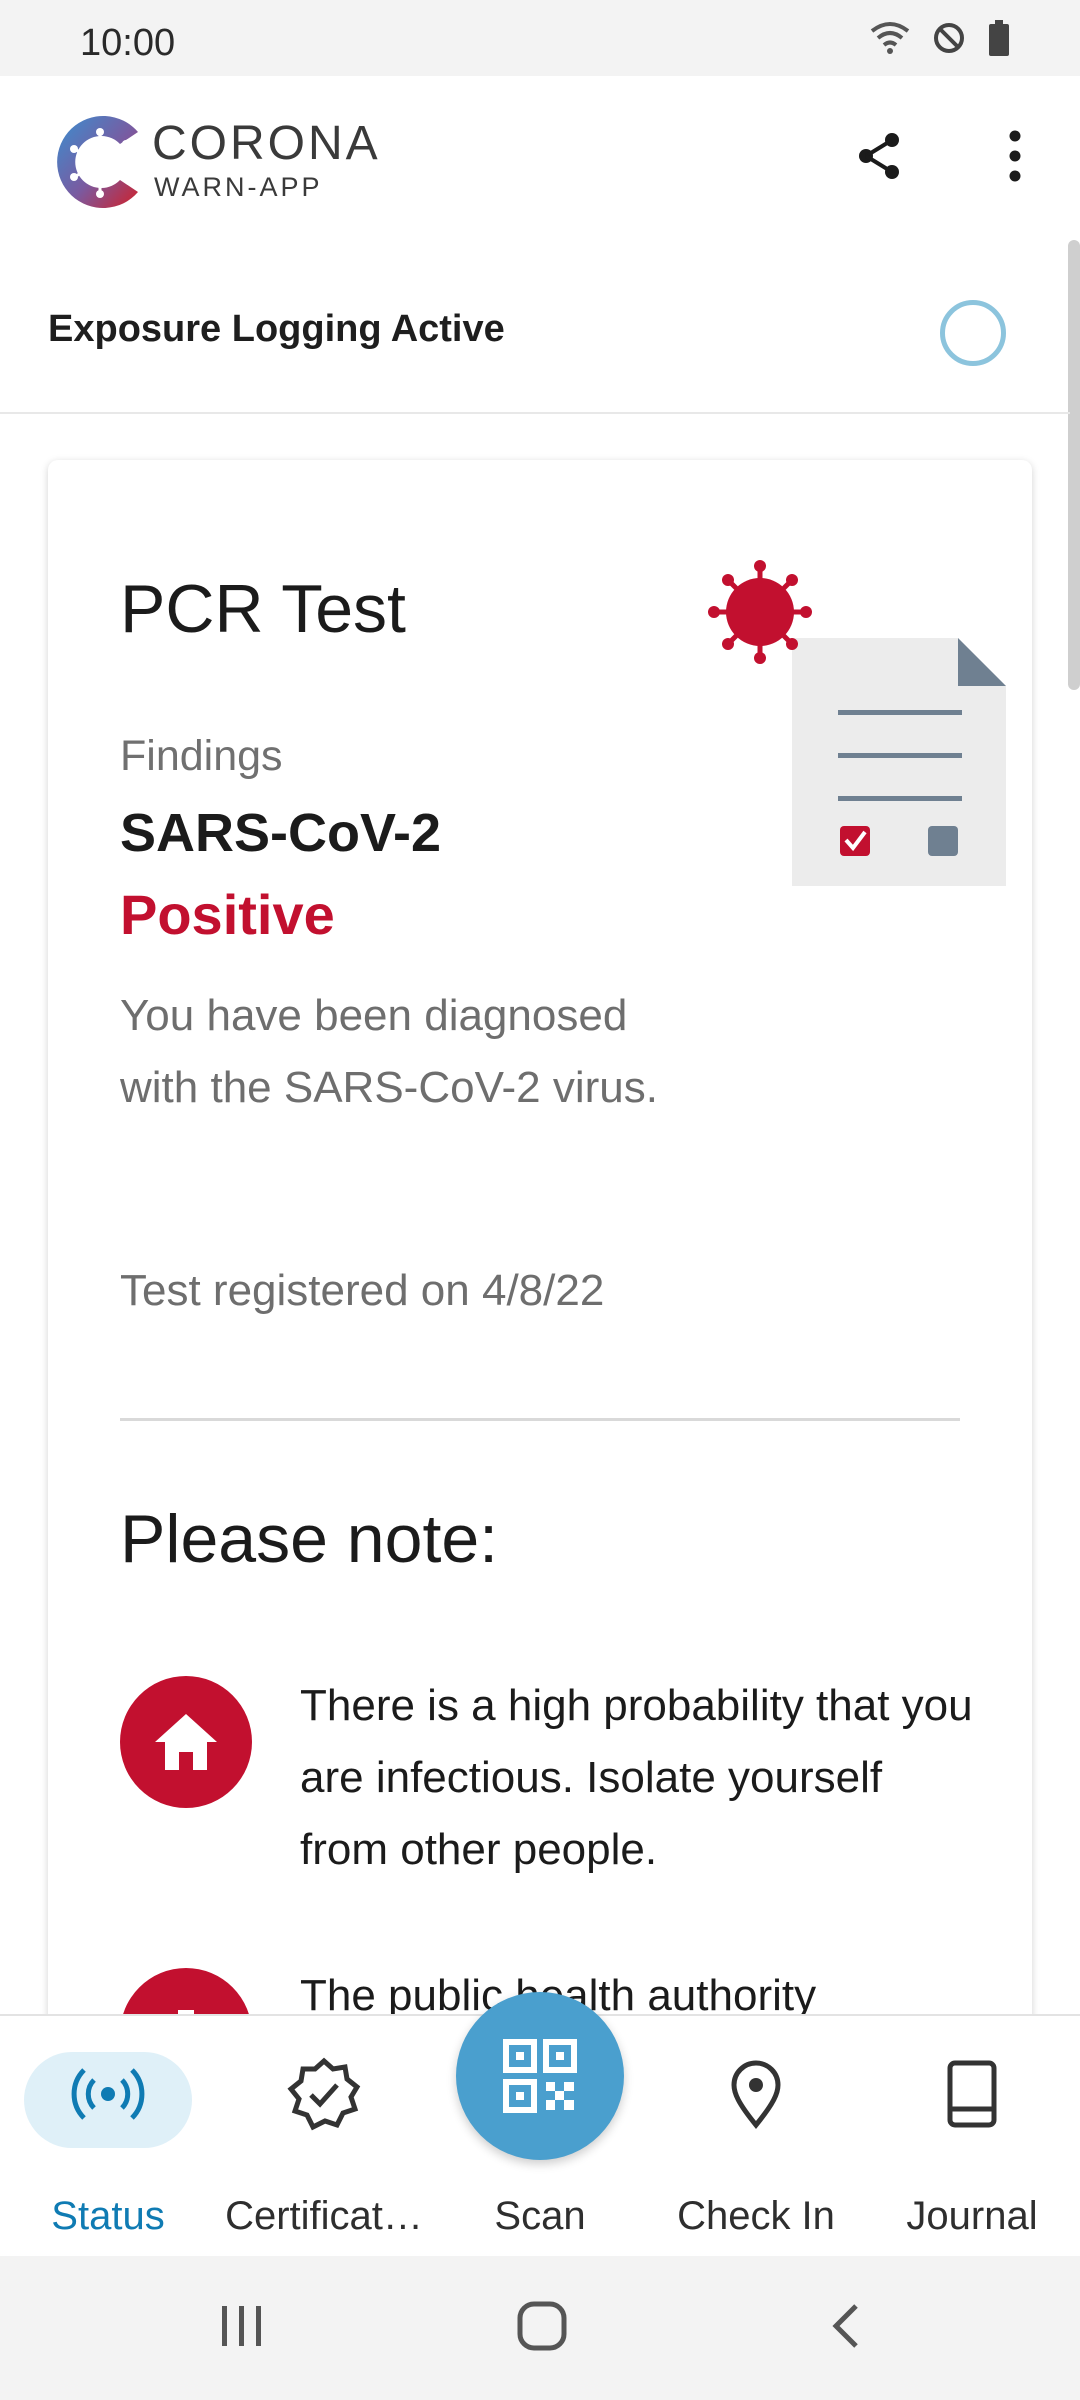 The width and height of the screenshot is (1080, 2400). Describe the element at coordinates (756, 2216) in the screenshot. I see `nav-check-in-label: Check In` at that location.